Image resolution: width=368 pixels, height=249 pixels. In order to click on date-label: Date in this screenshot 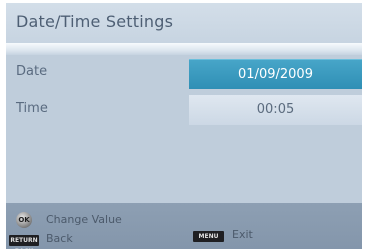, I will do `click(32, 71)`.